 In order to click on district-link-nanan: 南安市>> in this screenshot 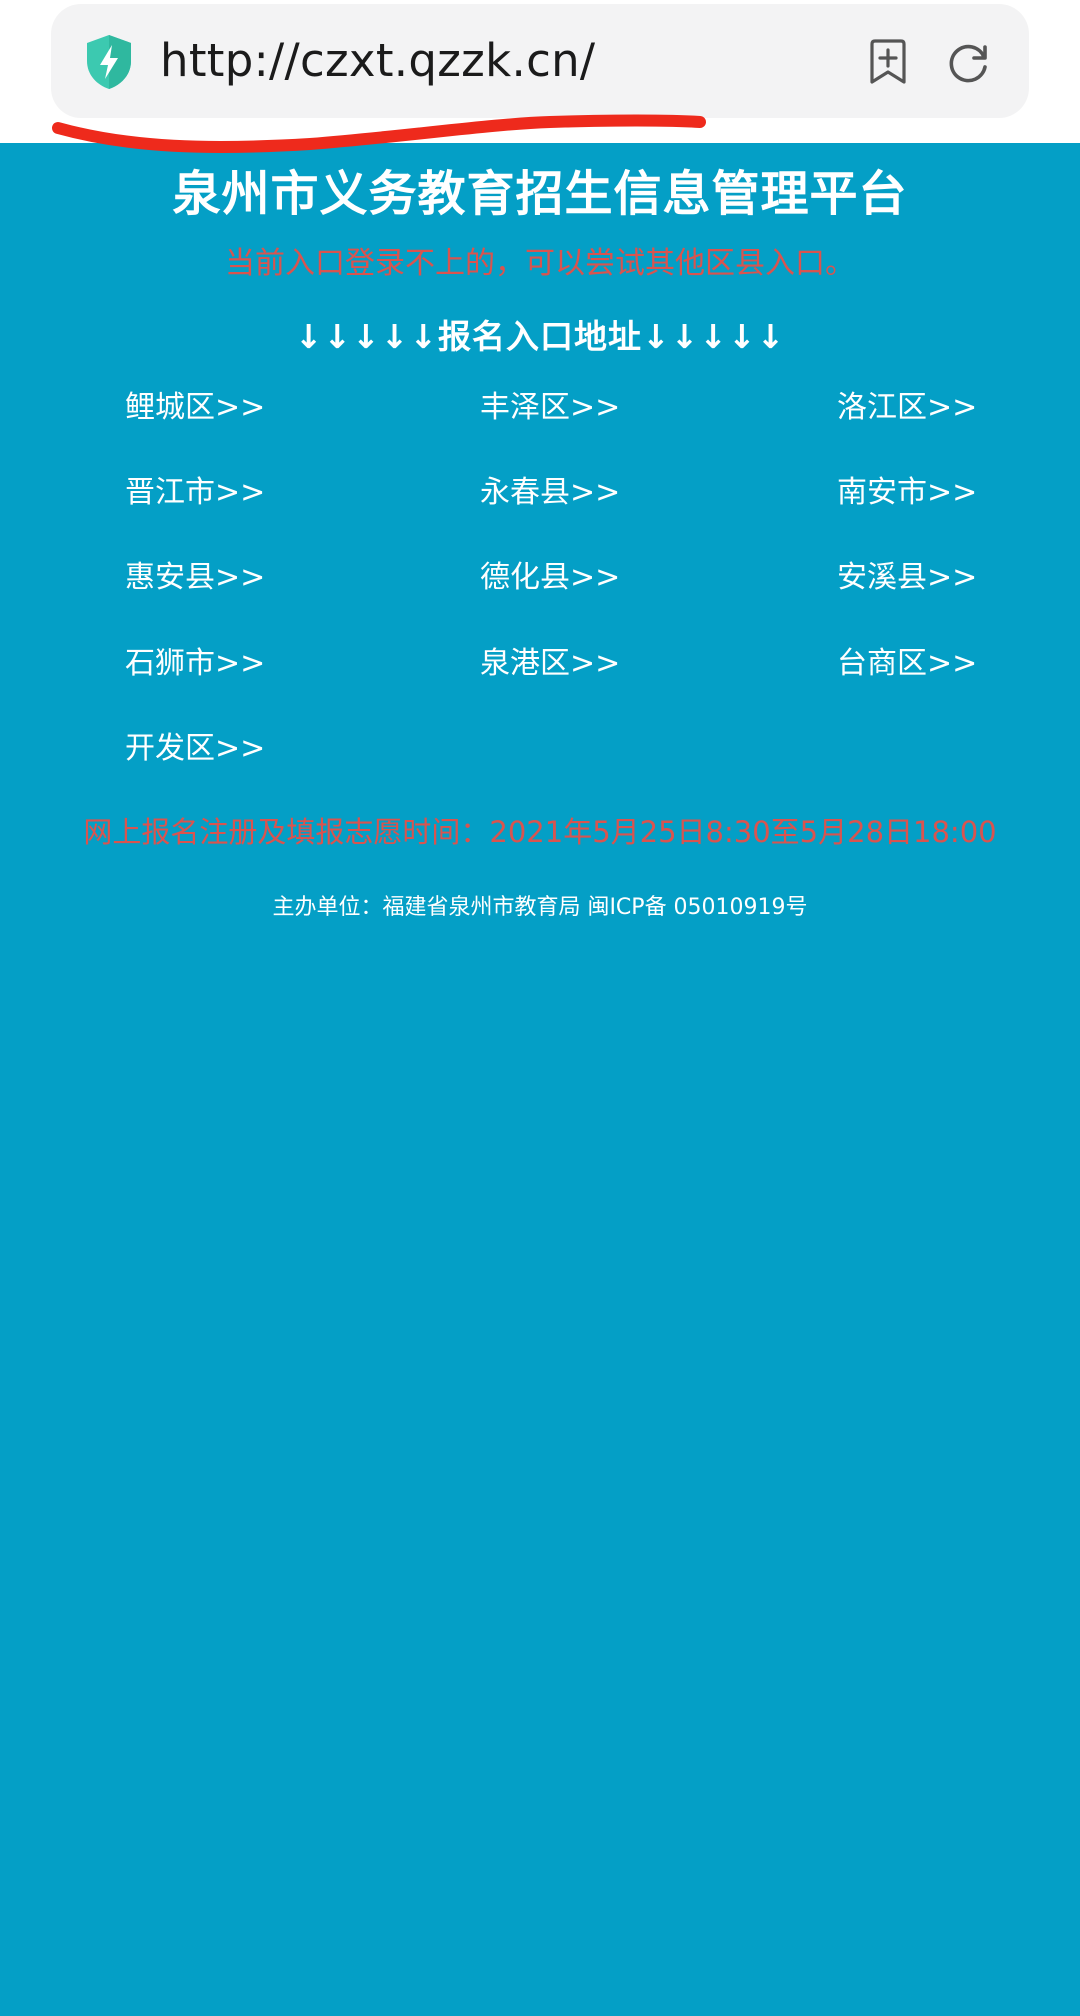, I will do `click(907, 493)`.